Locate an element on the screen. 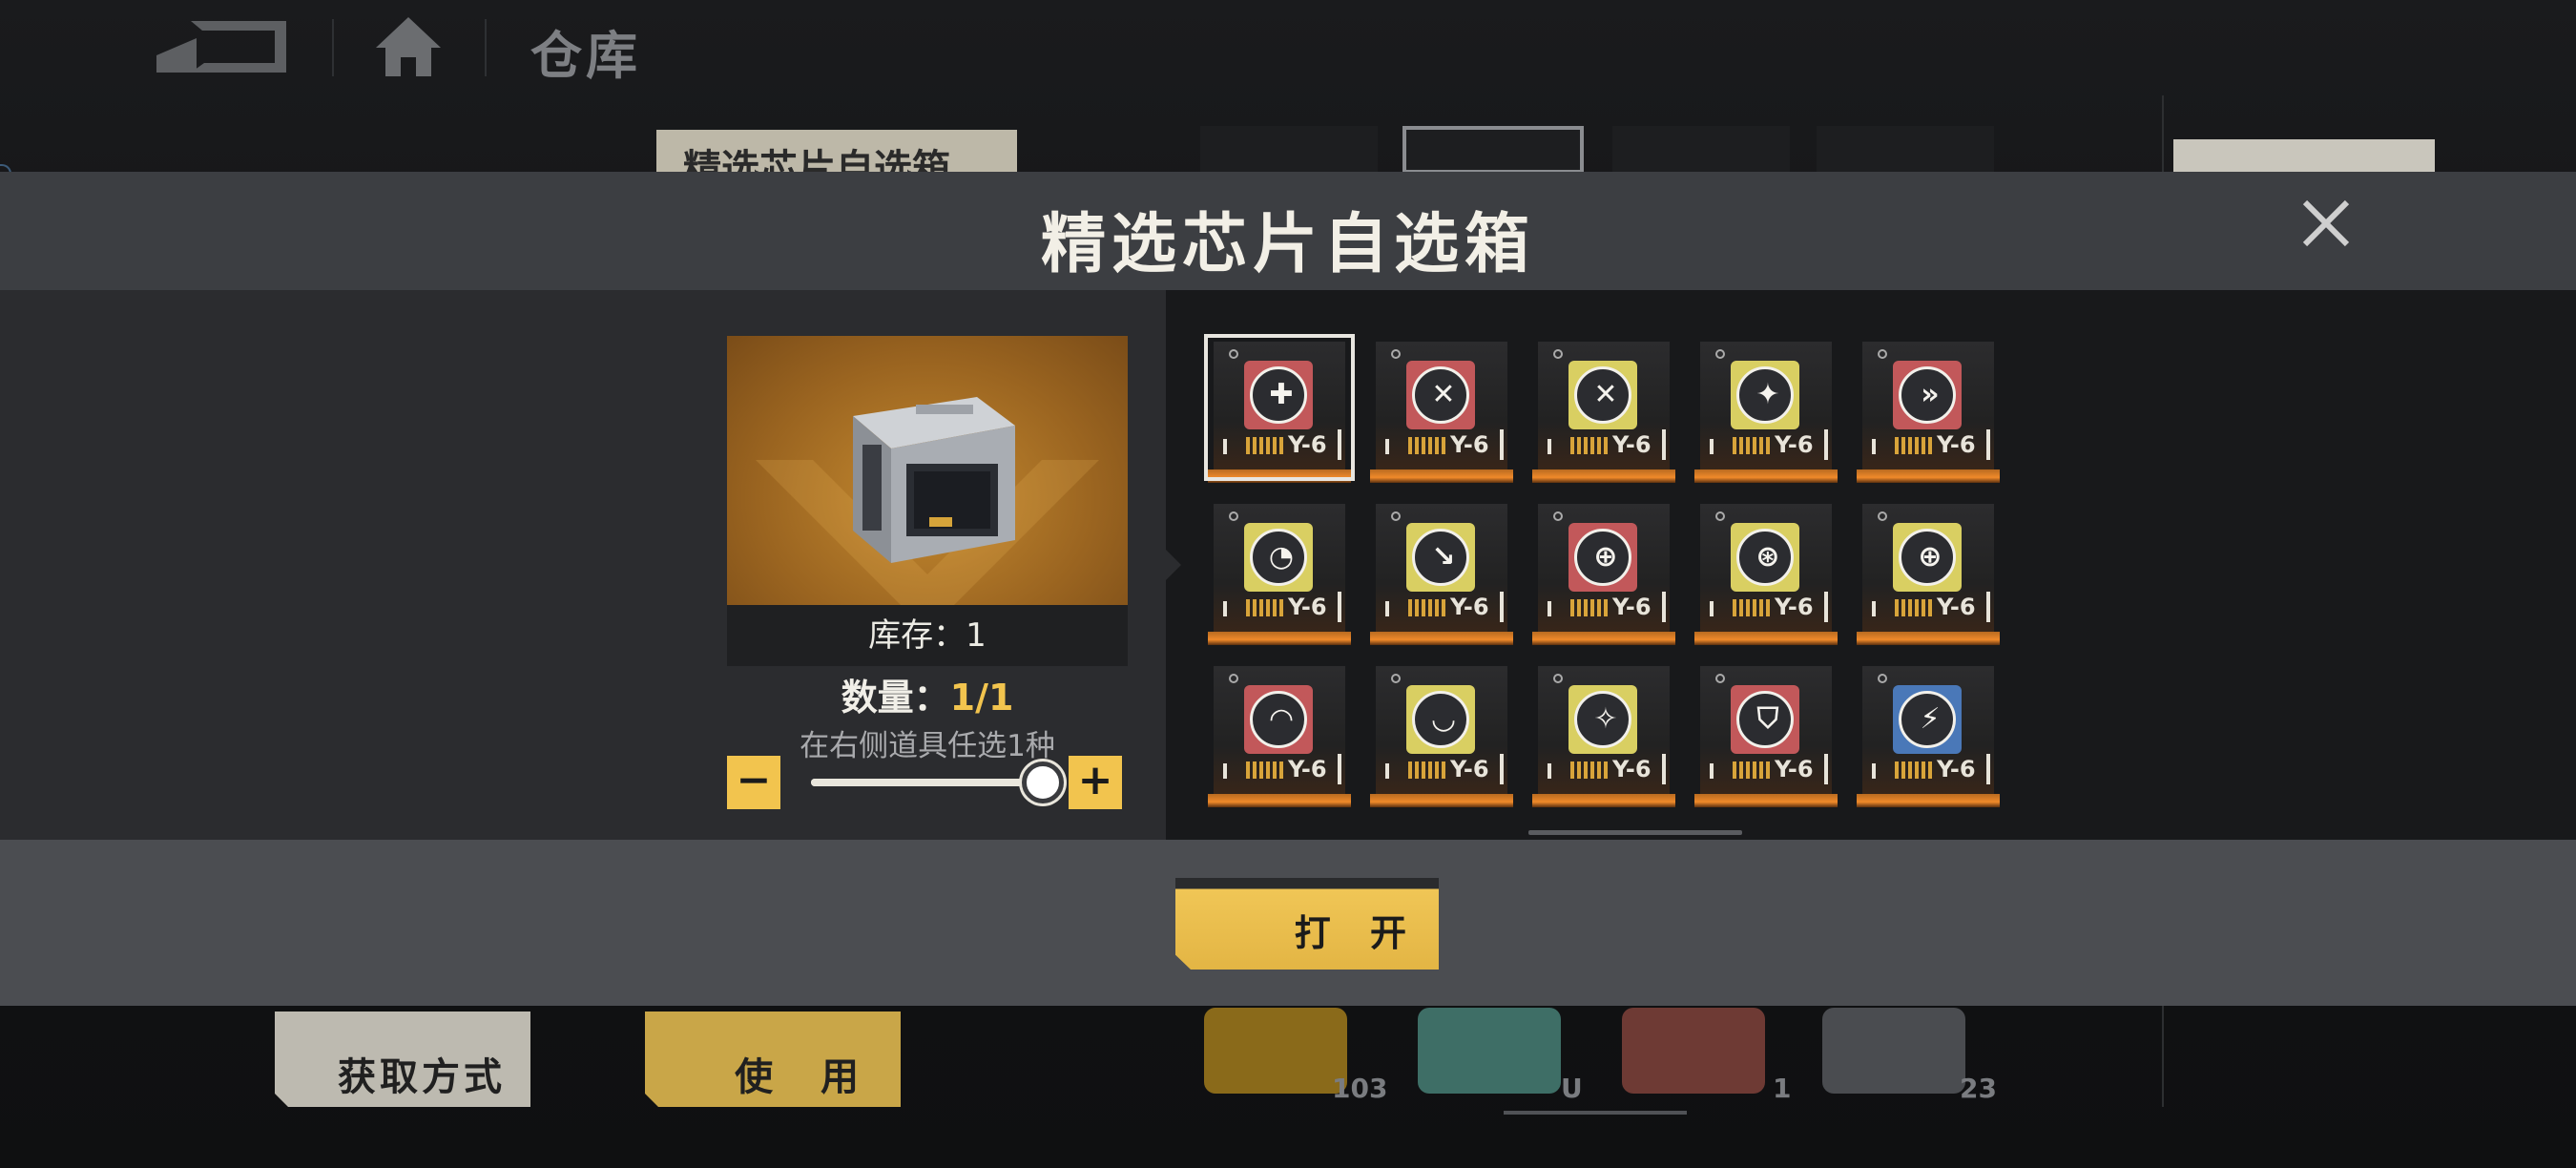 Image resolution: width=2576 pixels, height=1168 pixels. item-count: 1 is located at coordinates (1782, 1088).